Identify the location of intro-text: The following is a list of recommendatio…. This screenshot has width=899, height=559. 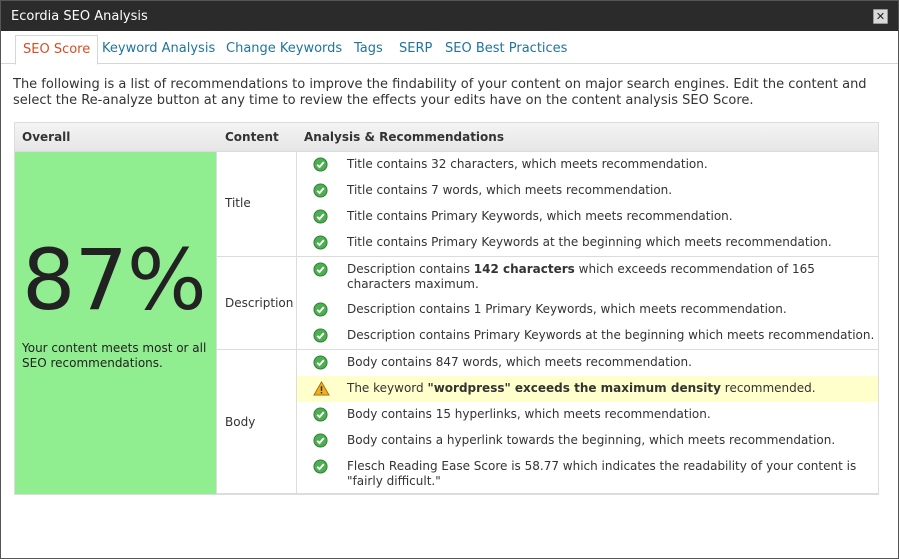
(440, 92).